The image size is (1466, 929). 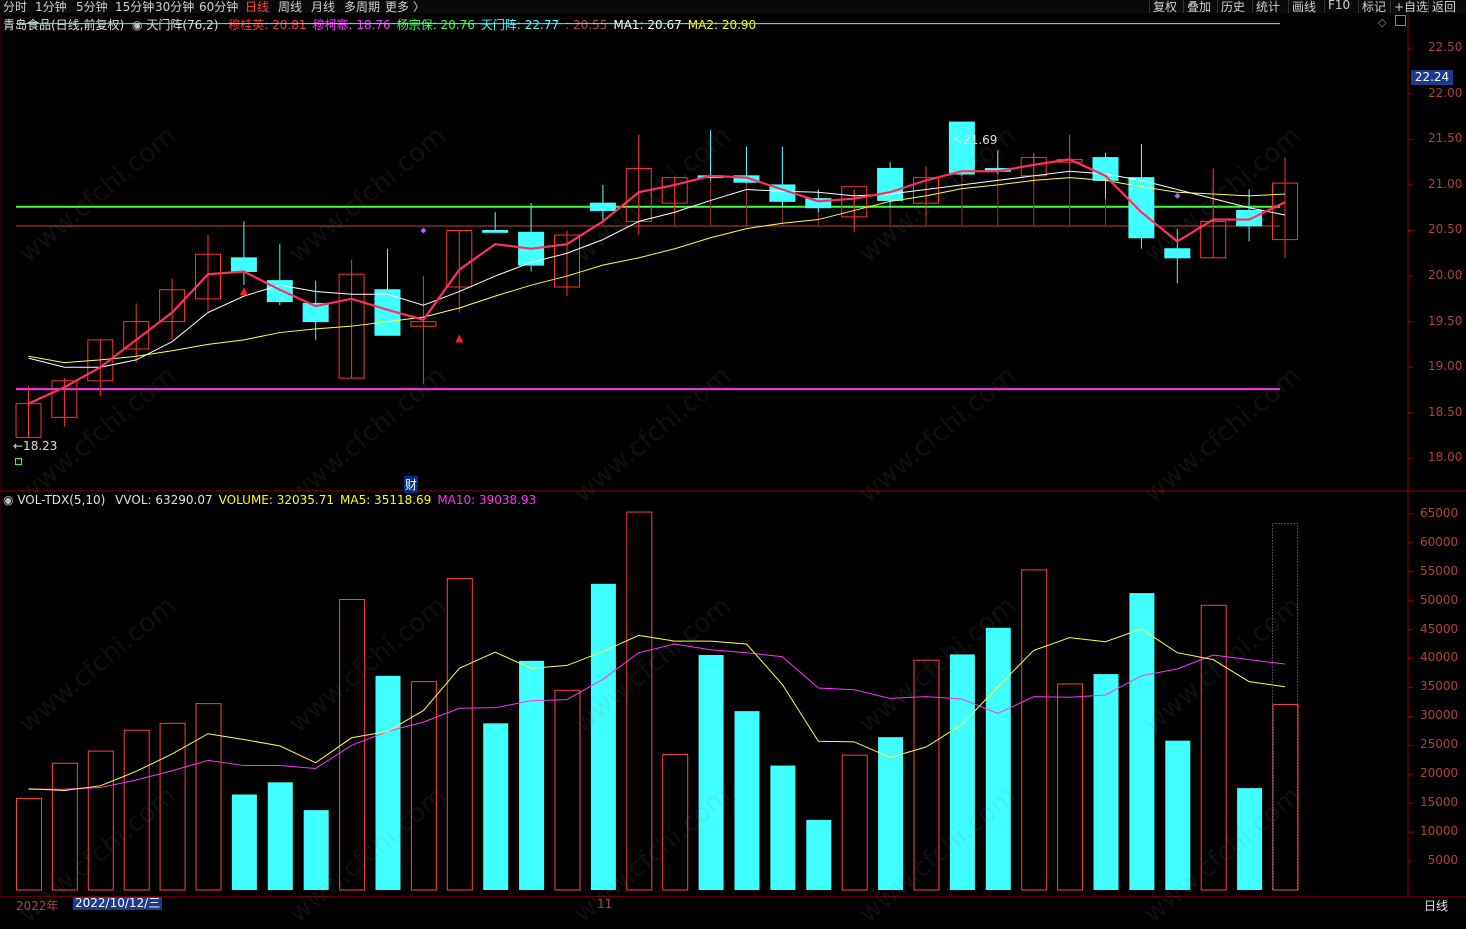 I want to click on volume-tick-label: 10000, so click(x=1439, y=831).